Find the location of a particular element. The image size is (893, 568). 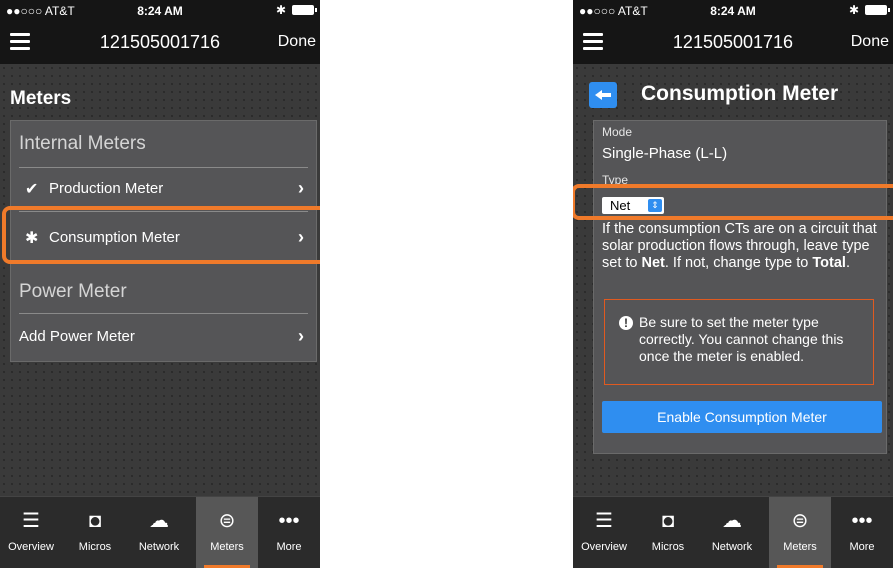

page-title: Consumption Meter is located at coordinates (740, 93).